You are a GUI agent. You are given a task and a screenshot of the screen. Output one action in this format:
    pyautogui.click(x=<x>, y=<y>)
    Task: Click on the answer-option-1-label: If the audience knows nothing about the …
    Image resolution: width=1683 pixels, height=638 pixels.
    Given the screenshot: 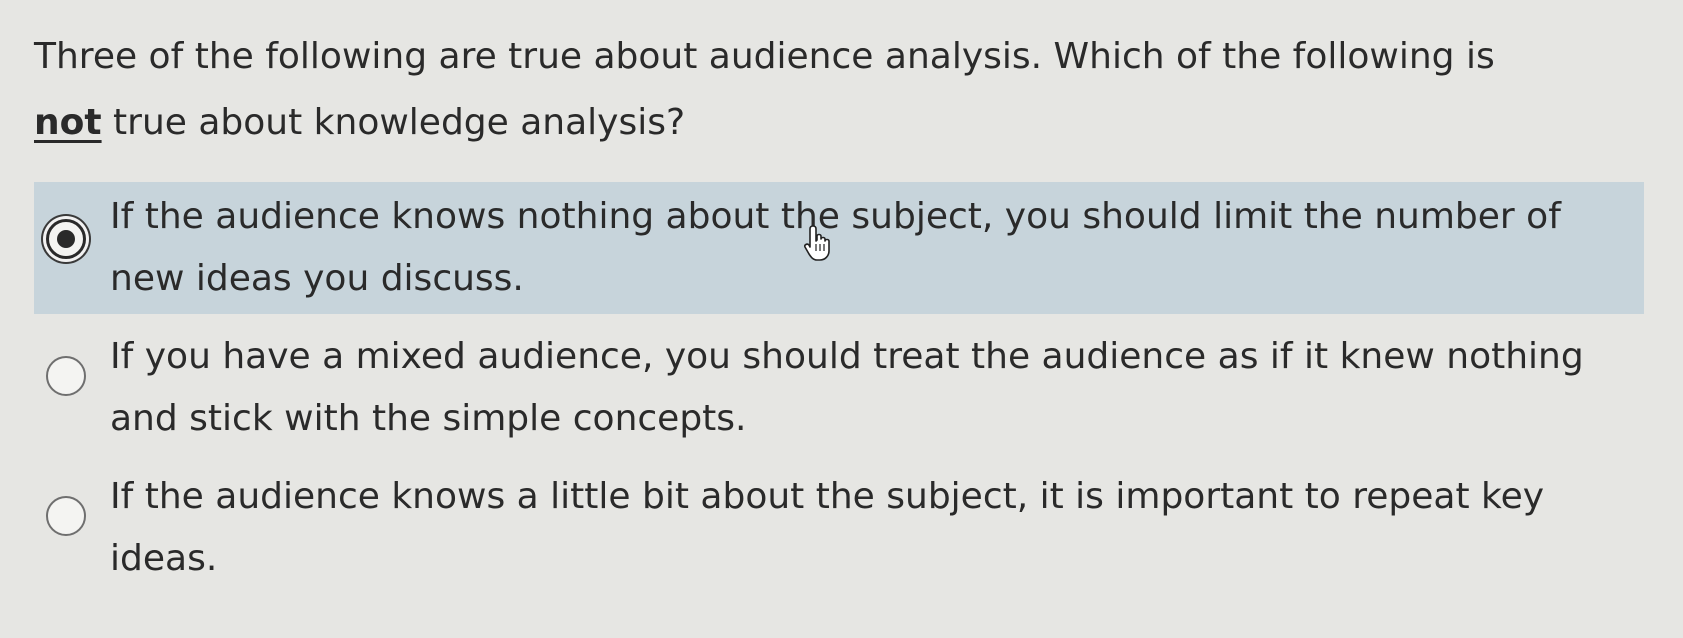 What is the action you would take?
    pyautogui.click(x=835, y=247)
    